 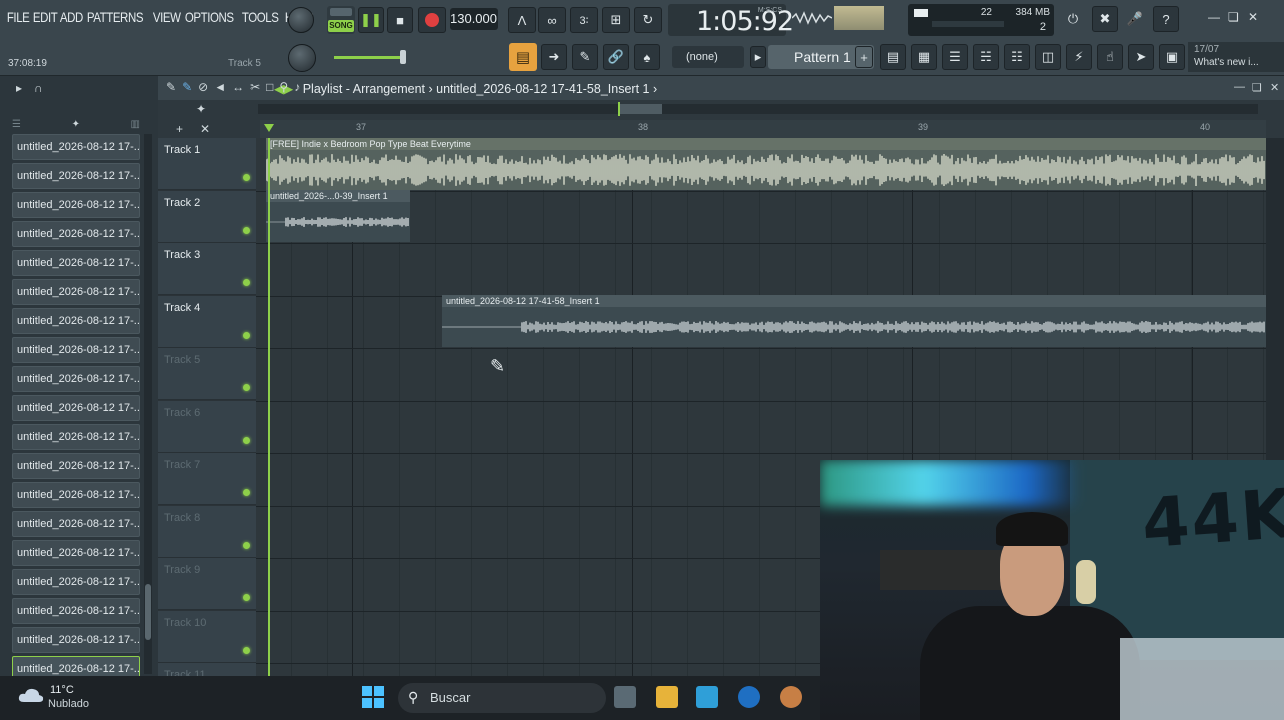 What do you see at coordinates (18, 17) in the screenshot?
I see `menu-file: FILE` at bounding box center [18, 17].